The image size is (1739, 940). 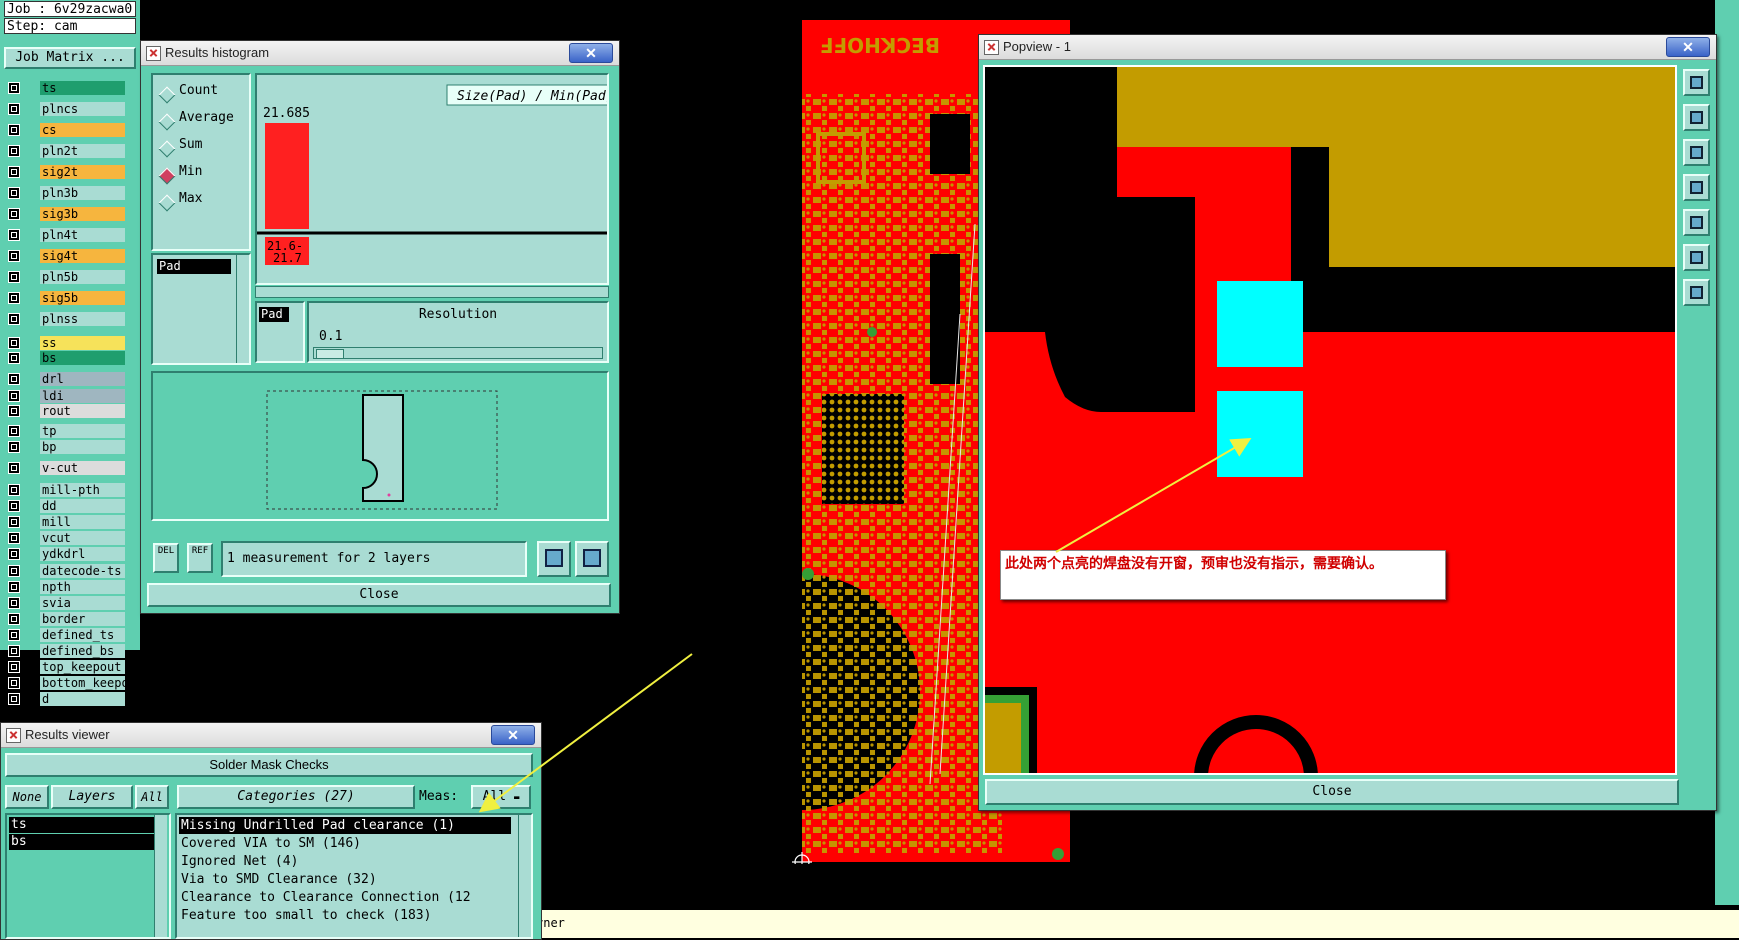 What do you see at coordinates (269, 765) in the screenshot?
I see `check-set-header: Solder Mask Checks` at bounding box center [269, 765].